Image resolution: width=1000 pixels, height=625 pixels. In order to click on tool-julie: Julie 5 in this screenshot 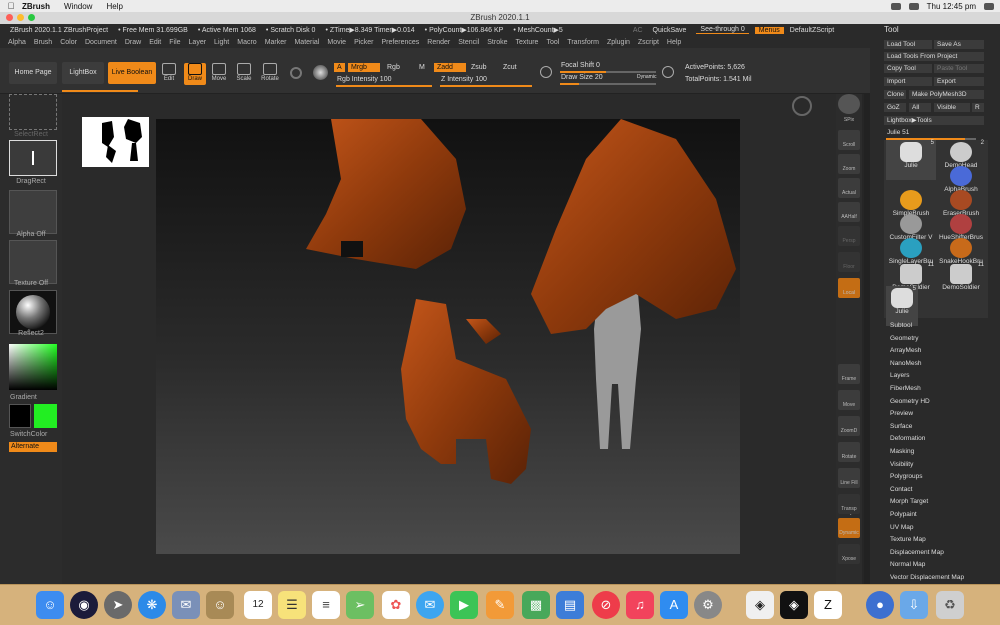, I will do `click(911, 160)`.